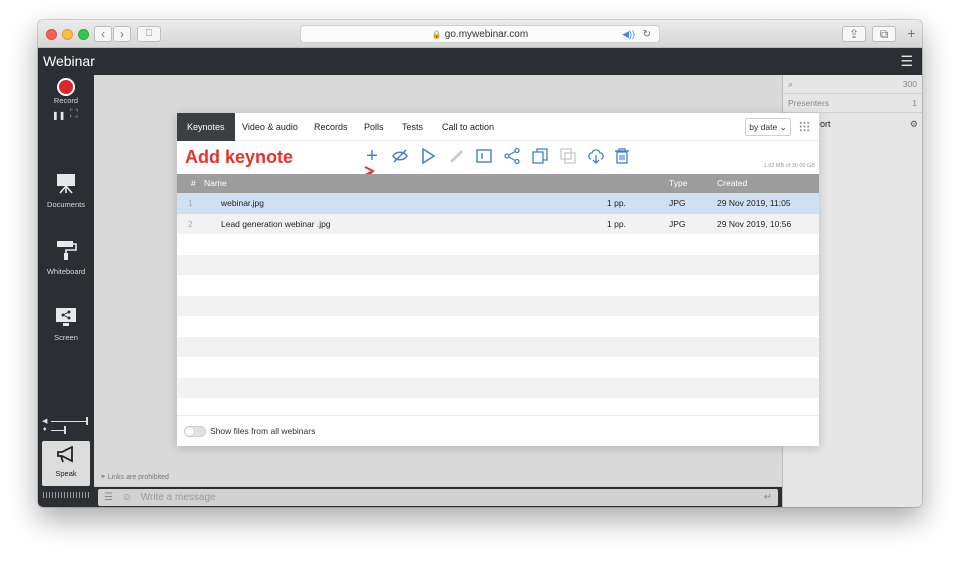 This screenshot has width=960, height=562. What do you see at coordinates (190, 203) in the screenshot?
I see `row-number: 1` at bounding box center [190, 203].